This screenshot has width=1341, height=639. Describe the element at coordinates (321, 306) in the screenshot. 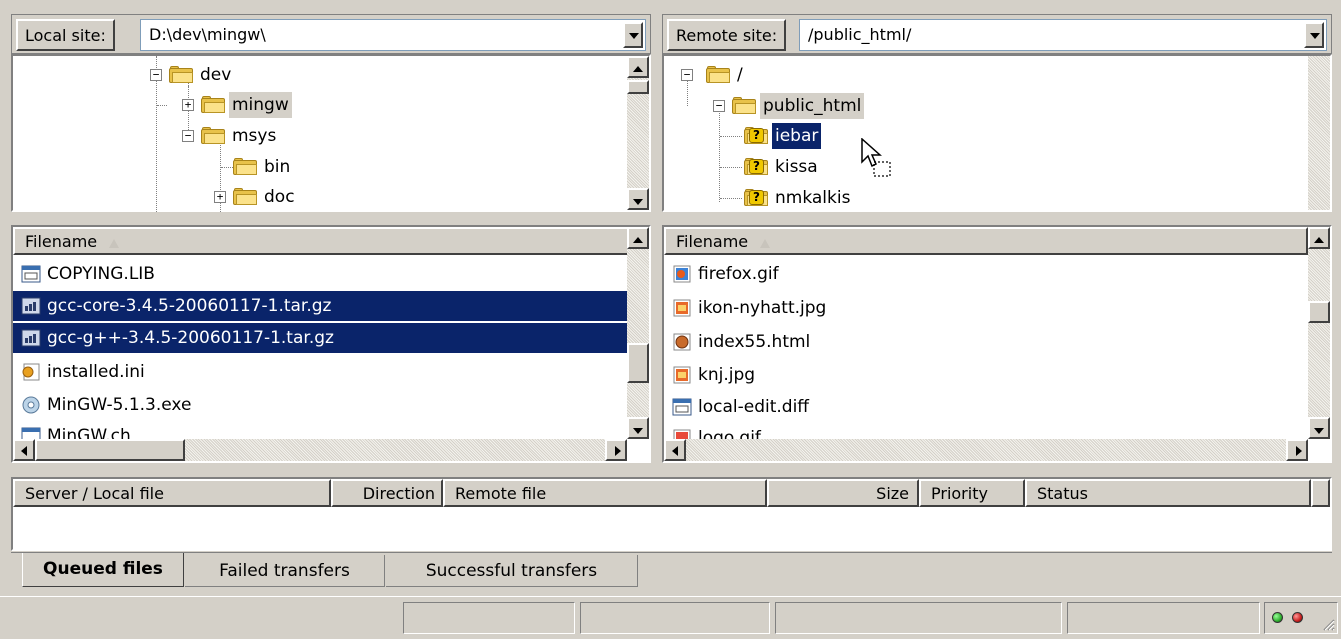

I see `local-file-row: gcc-core-3.4.5-20060117-1.tar.gz` at that location.